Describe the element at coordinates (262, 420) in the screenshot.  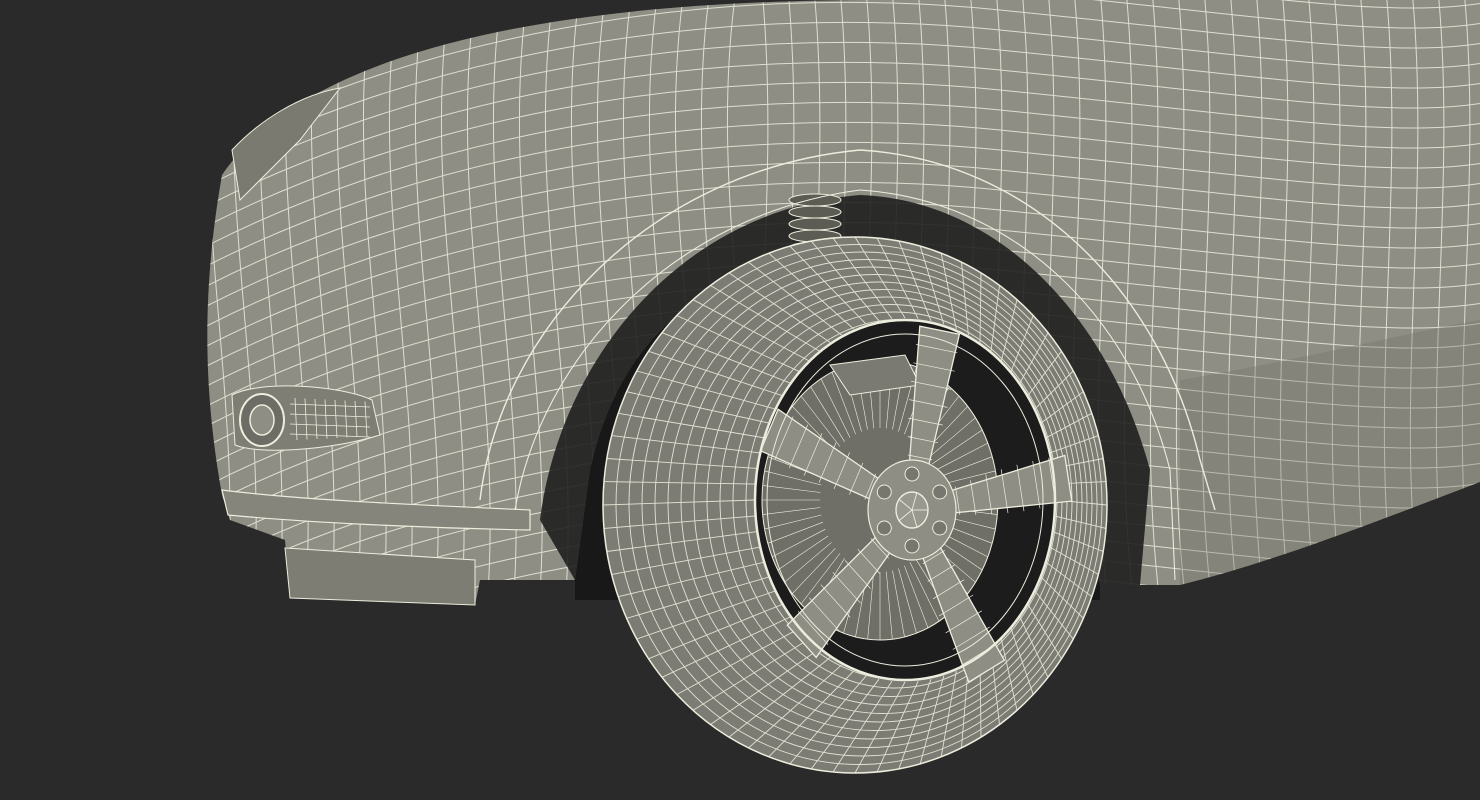
I see `fog-light-ring-inner` at that location.